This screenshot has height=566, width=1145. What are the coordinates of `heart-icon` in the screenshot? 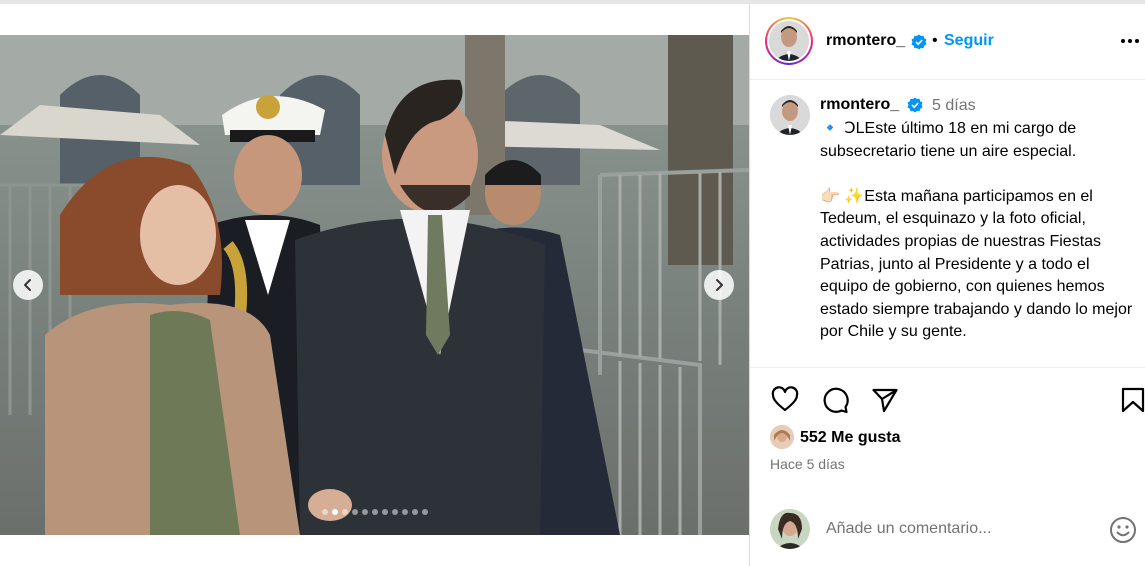 It's located at (785, 399).